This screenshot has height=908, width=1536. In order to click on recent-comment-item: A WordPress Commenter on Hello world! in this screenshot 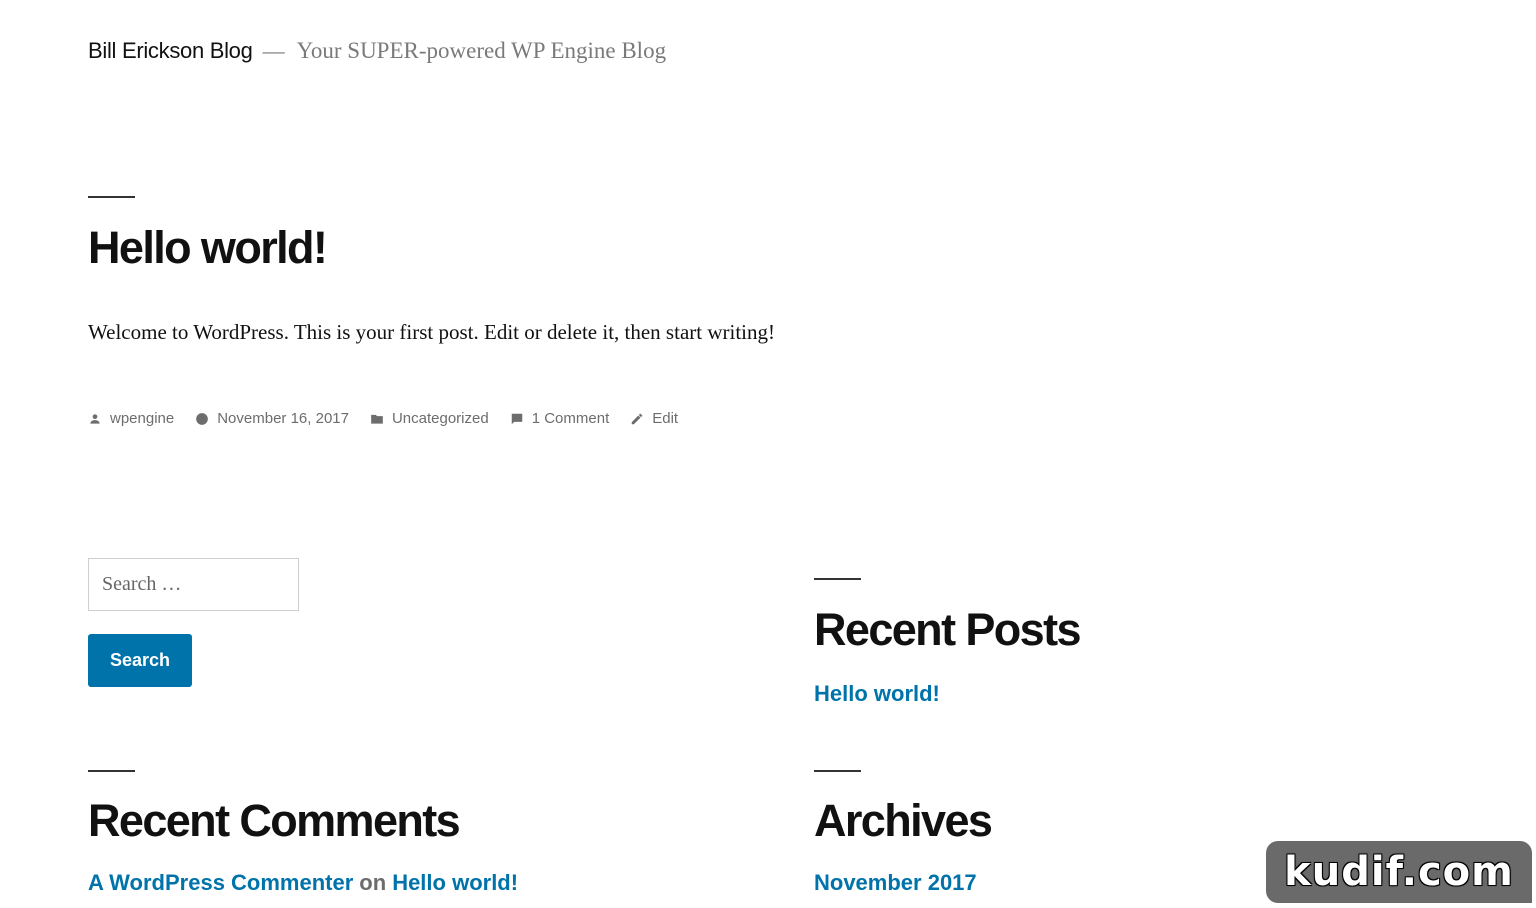, I will do `click(303, 883)`.